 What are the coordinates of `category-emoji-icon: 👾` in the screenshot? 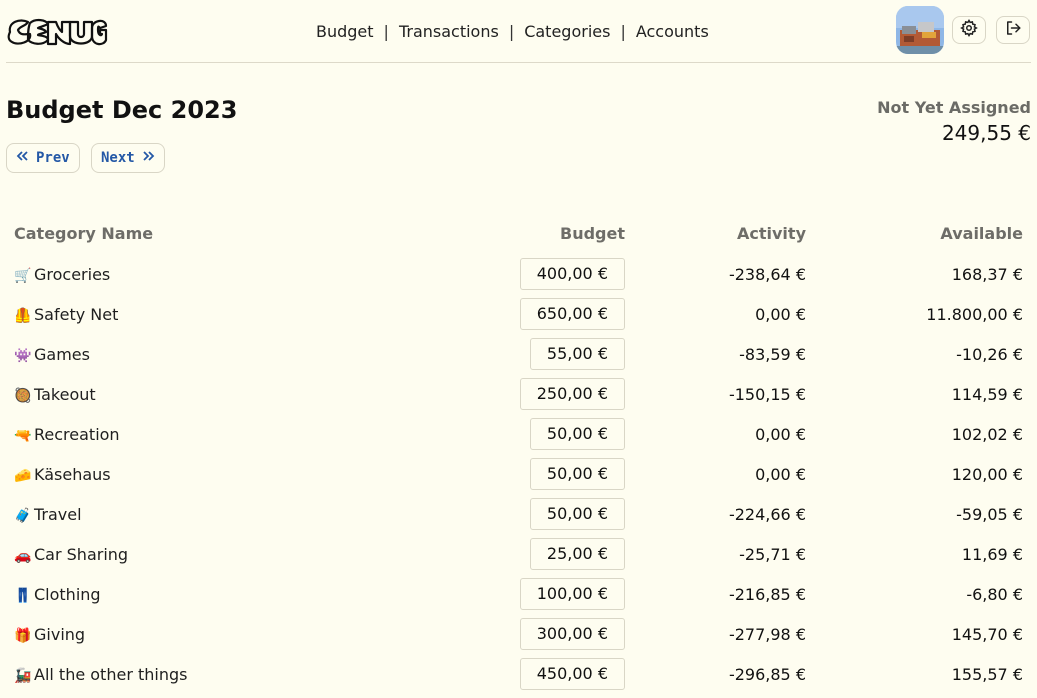 It's located at (23, 355).